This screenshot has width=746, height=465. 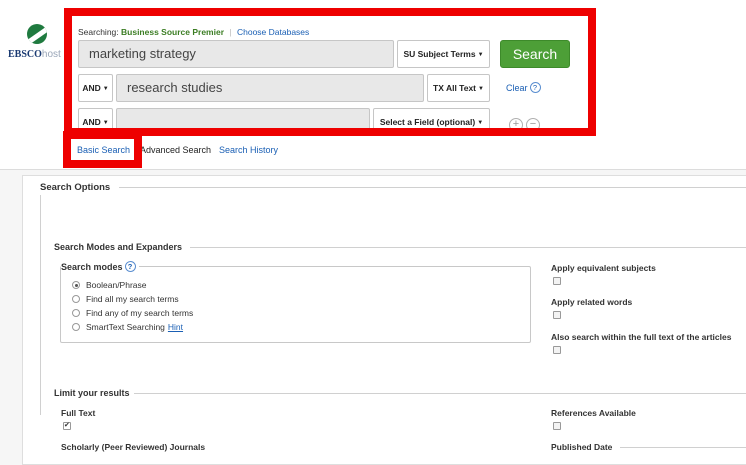 What do you see at coordinates (140, 313) in the screenshot?
I see `mode-label: Find any of my search terms` at bounding box center [140, 313].